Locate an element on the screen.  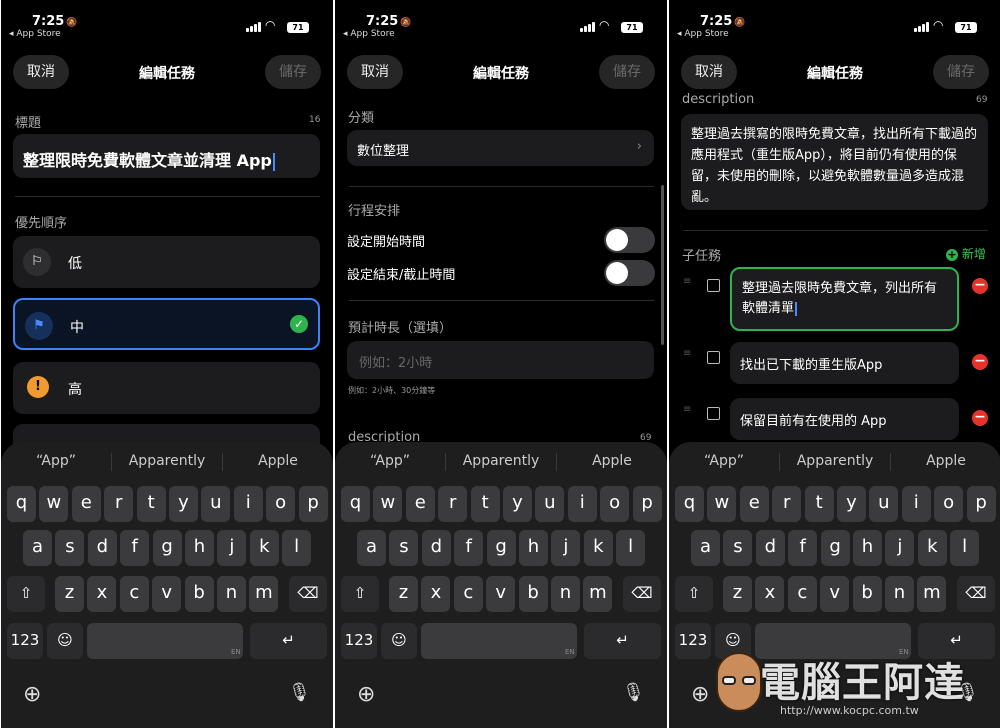
priority-low-option: ⚐ 低 is located at coordinates (166, 262).